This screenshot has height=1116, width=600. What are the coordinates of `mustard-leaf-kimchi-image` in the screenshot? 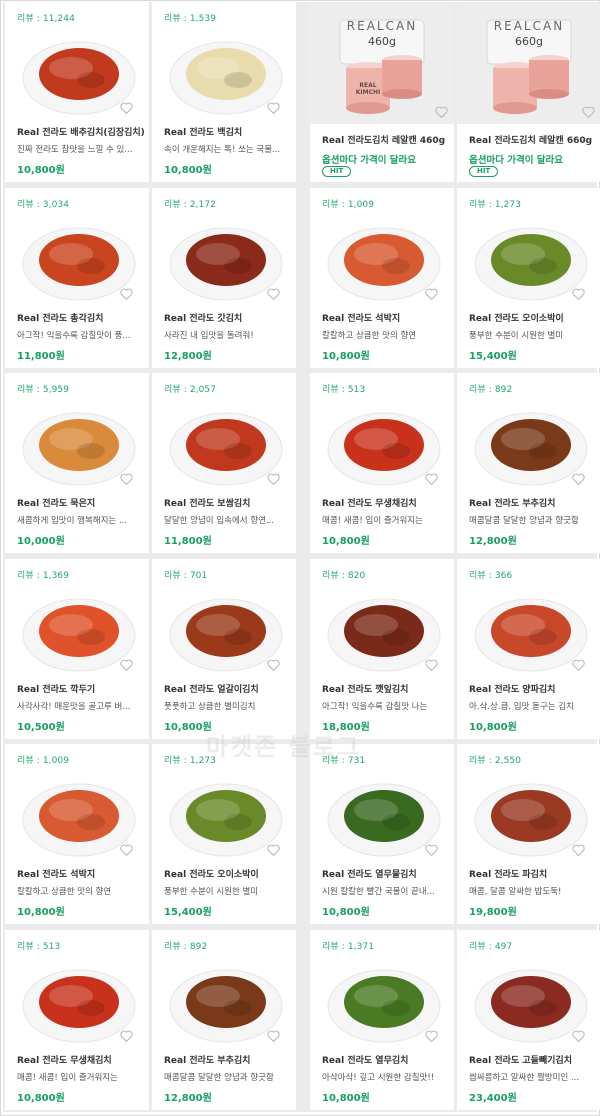 It's located at (226, 258).